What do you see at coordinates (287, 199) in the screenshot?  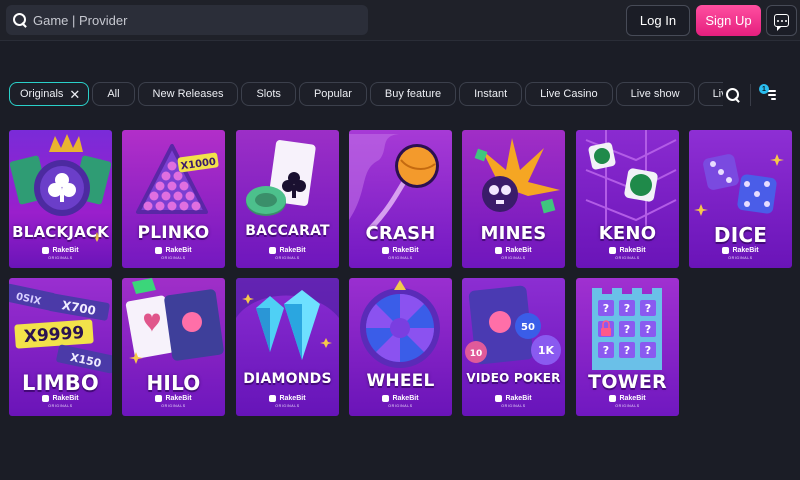 I see `game-tile-baccarat: BACCARAT RakeBit ORIGINALS` at bounding box center [287, 199].